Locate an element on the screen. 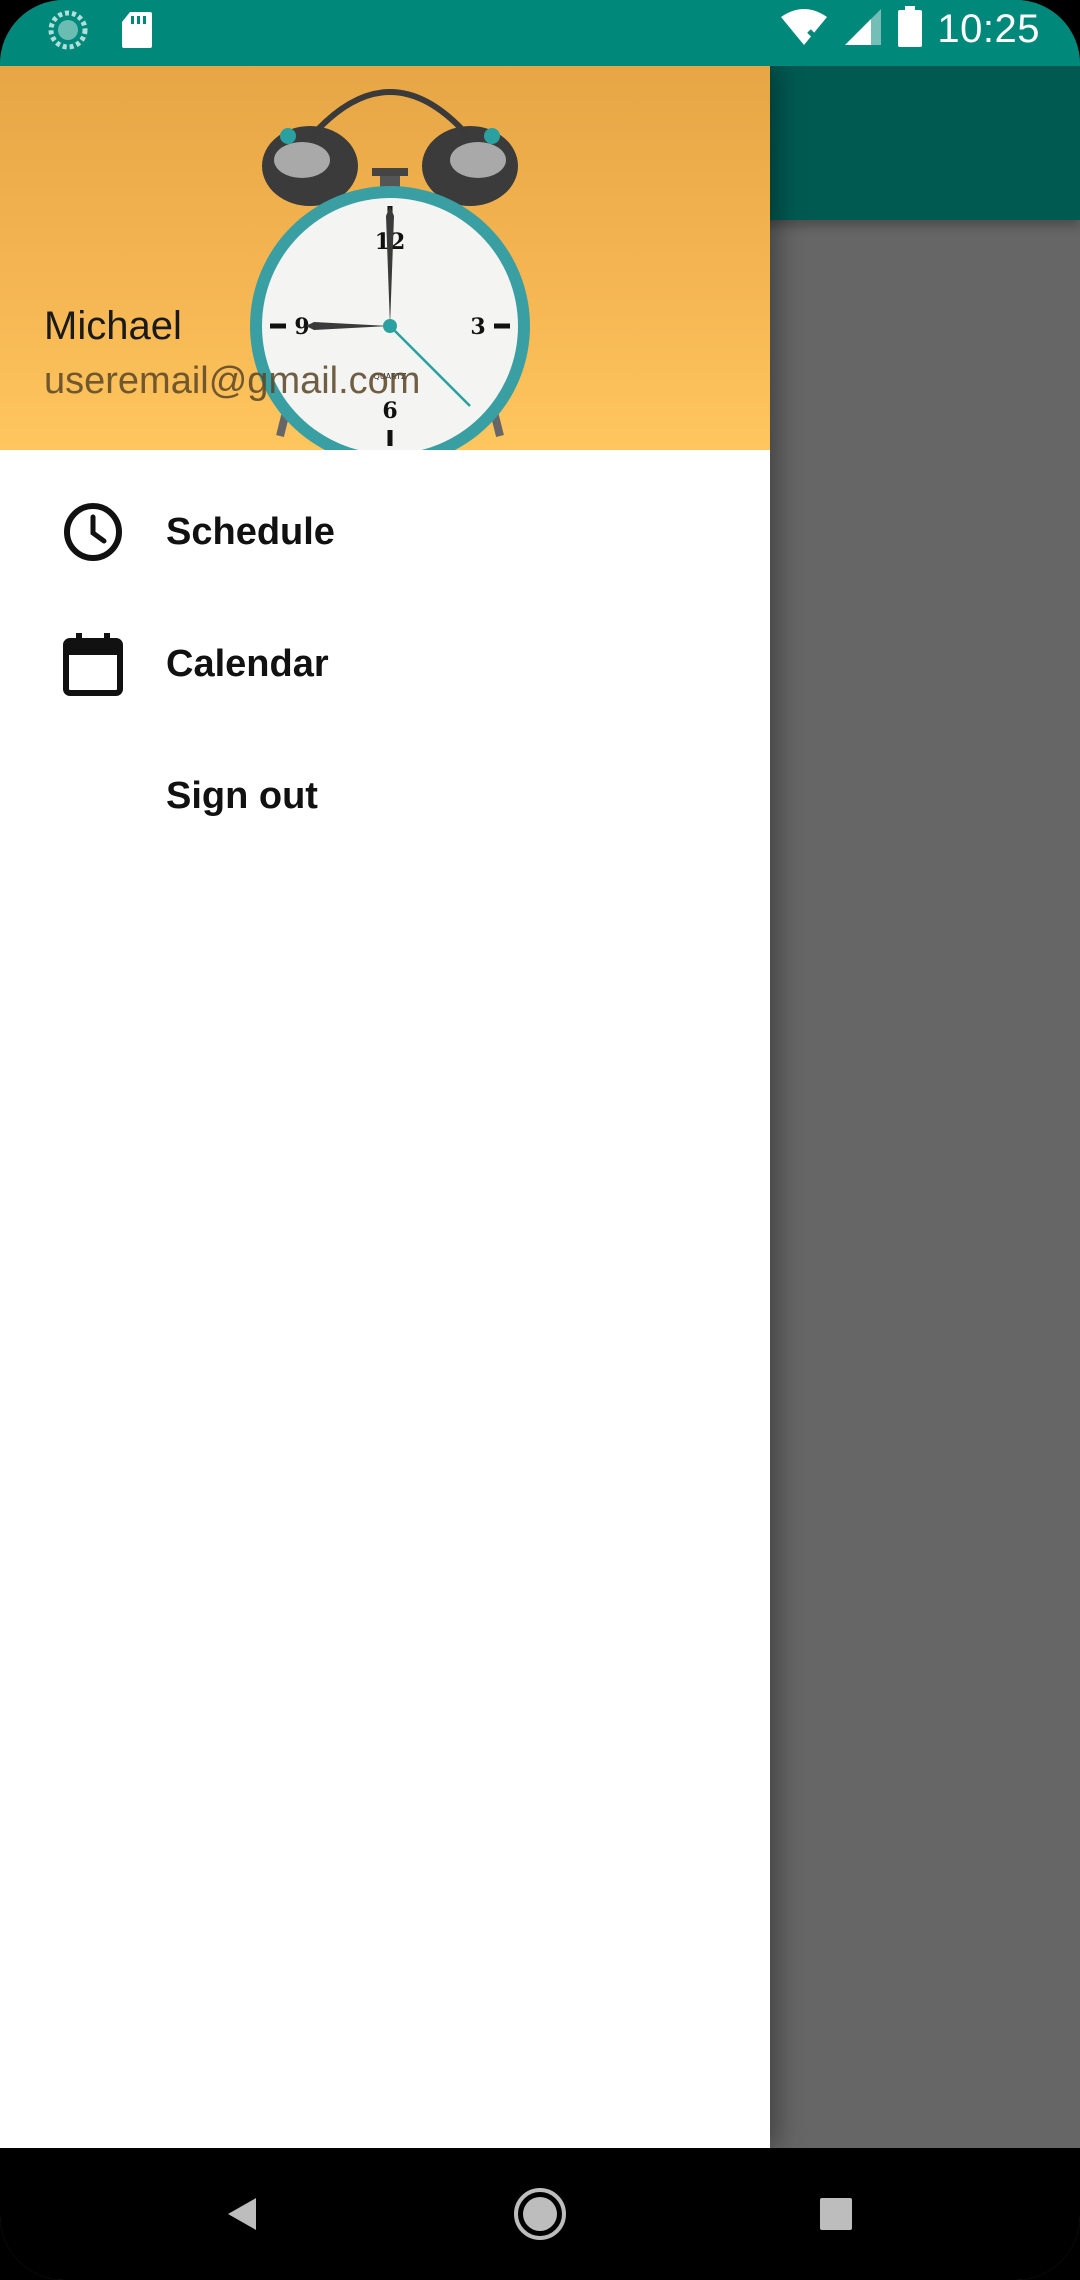  status-bar: 10:25 is located at coordinates (540, 33).